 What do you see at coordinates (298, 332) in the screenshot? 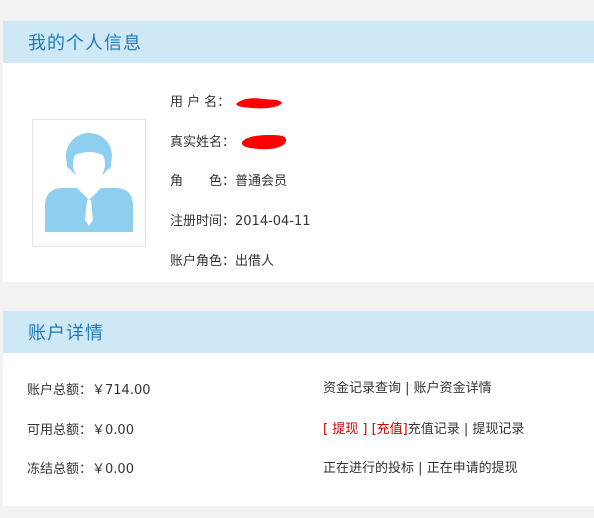
I see `account-panel-header: 账户详情` at bounding box center [298, 332].